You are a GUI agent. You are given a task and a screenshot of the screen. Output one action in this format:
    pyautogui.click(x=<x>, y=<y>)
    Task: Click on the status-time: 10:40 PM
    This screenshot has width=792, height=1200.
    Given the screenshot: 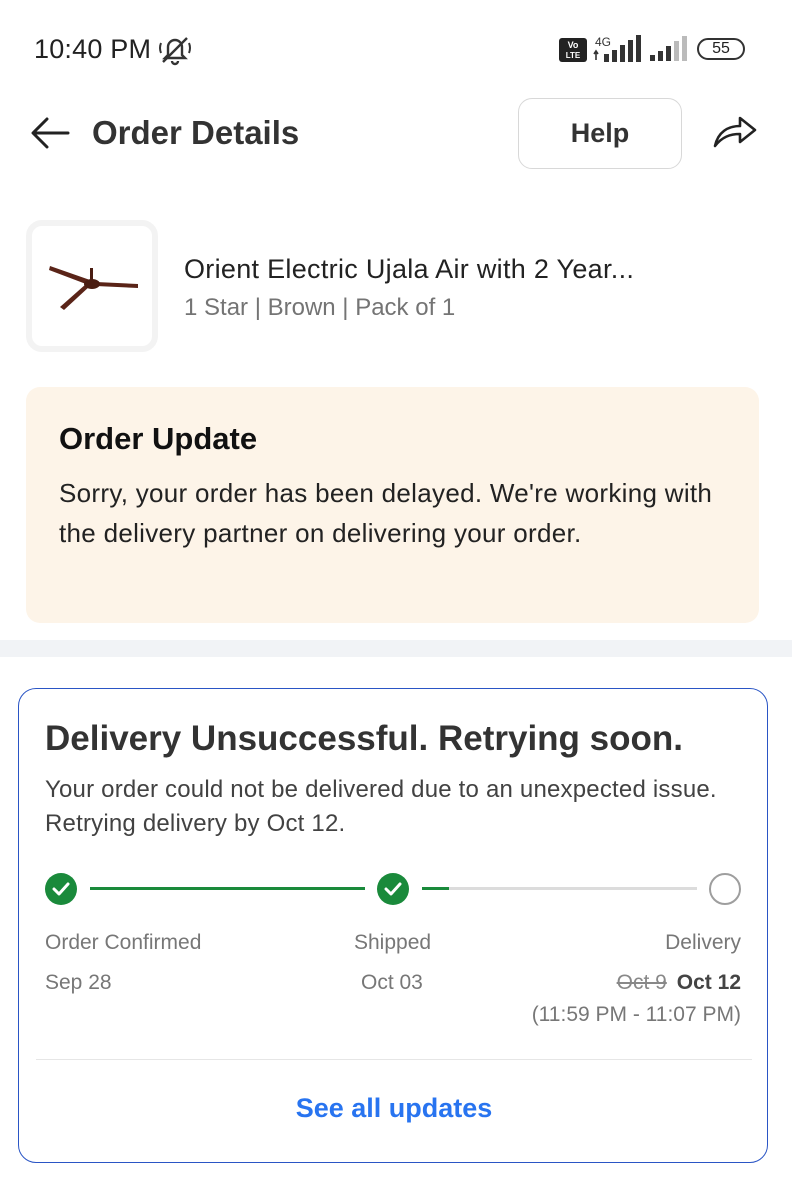 What is the action you would take?
    pyautogui.click(x=93, y=49)
    